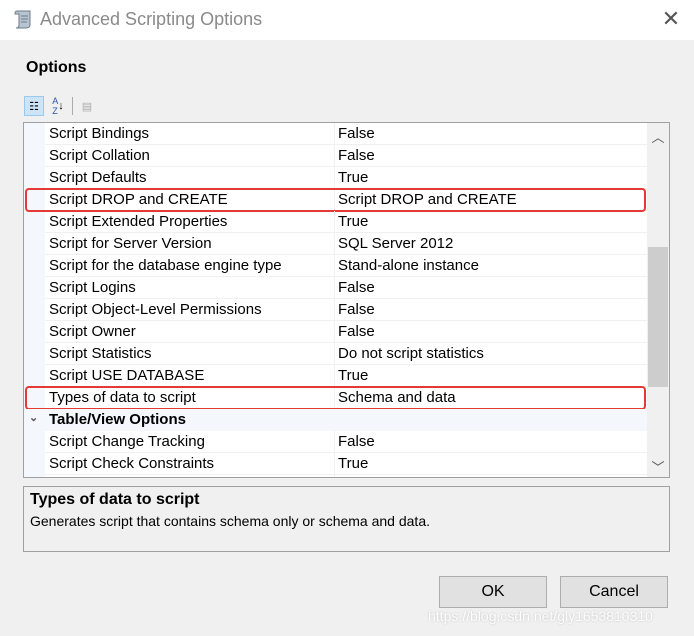 The height and width of the screenshot is (636, 694). I want to click on property-pages-button: ▤, so click(87, 106).